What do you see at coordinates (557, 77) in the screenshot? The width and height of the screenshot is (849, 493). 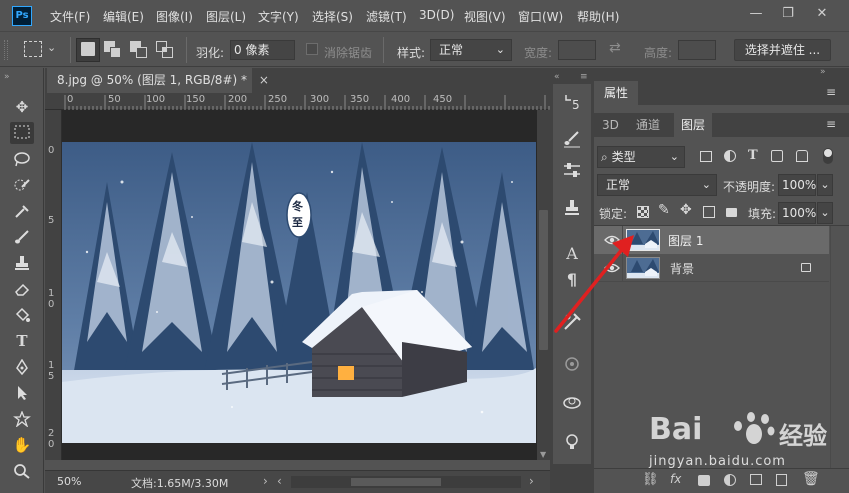 I see `collapse-icon: «` at bounding box center [557, 77].